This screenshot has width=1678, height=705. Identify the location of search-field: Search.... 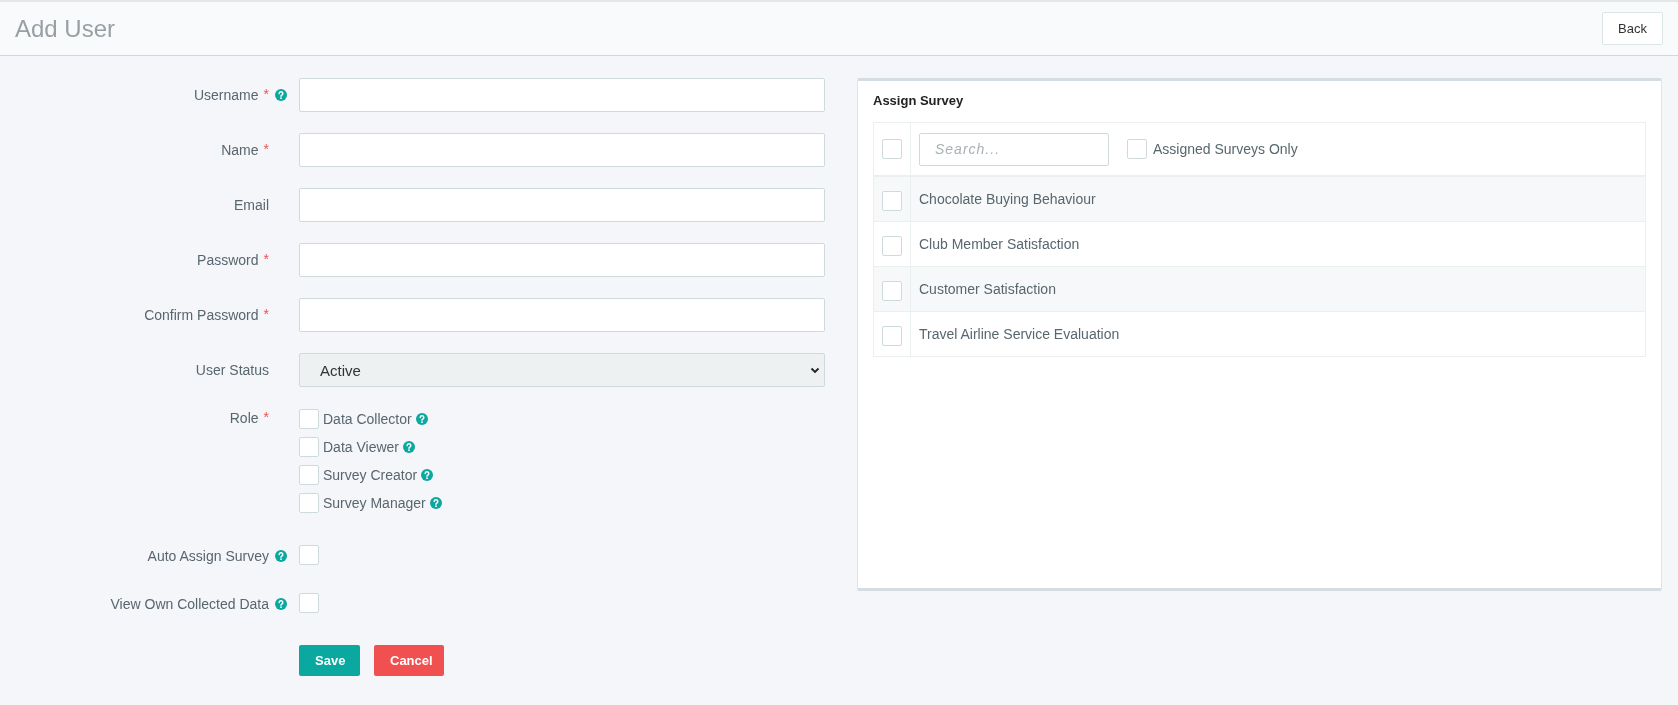
(1014, 149).